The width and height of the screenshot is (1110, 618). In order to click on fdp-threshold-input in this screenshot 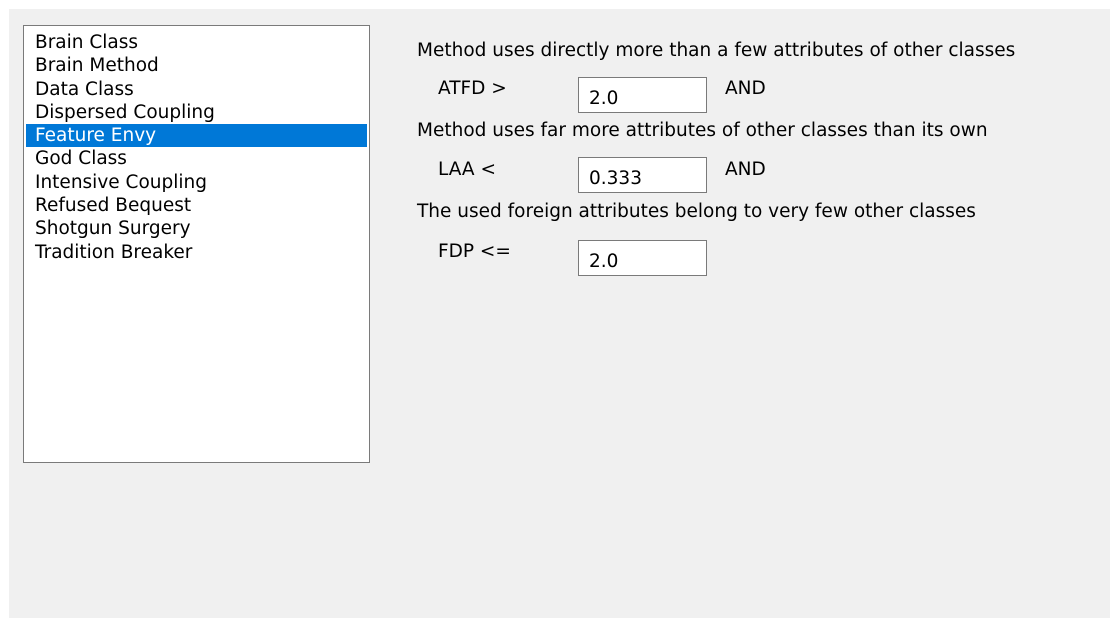, I will do `click(642, 258)`.